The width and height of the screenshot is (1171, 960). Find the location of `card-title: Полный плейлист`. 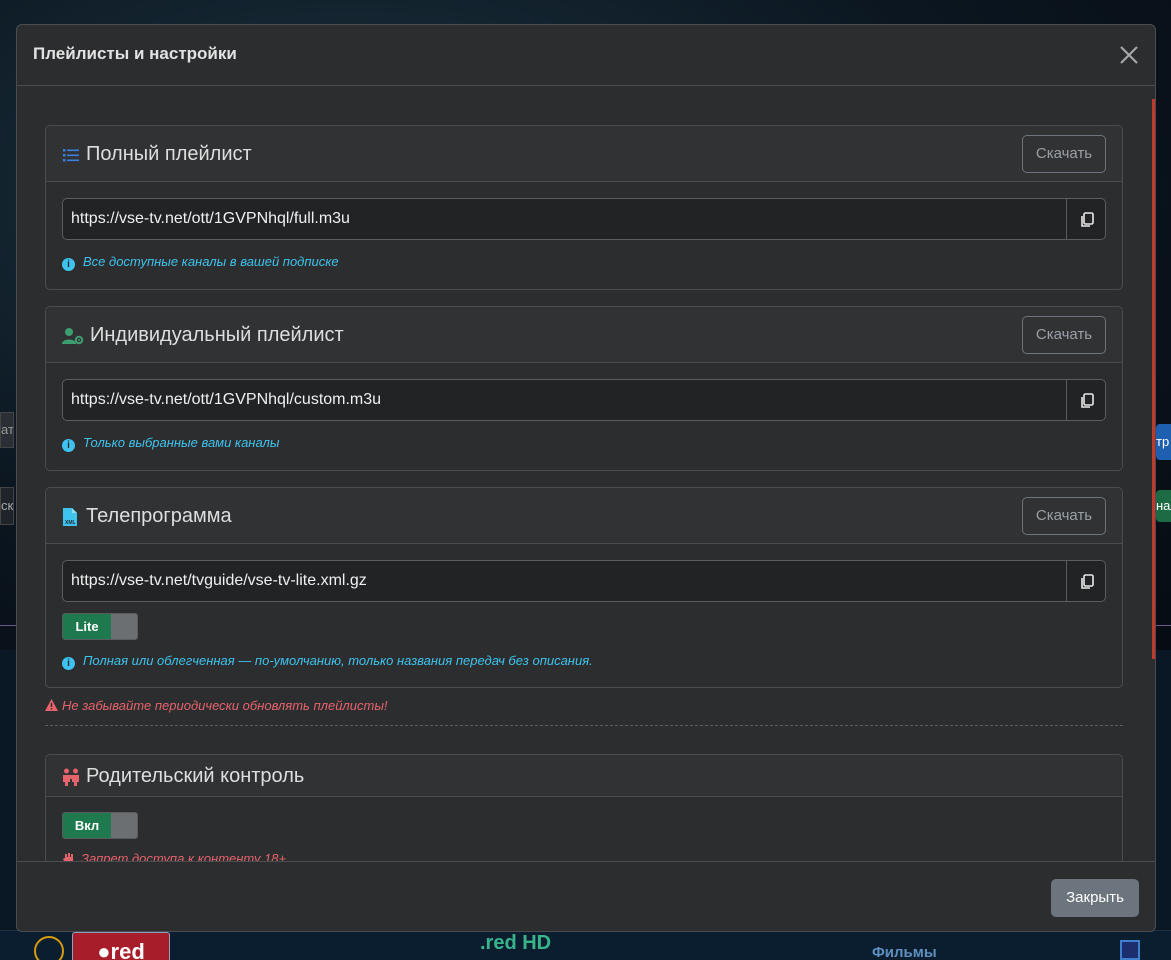

card-title: Полный плейлист is located at coordinates (169, 154).